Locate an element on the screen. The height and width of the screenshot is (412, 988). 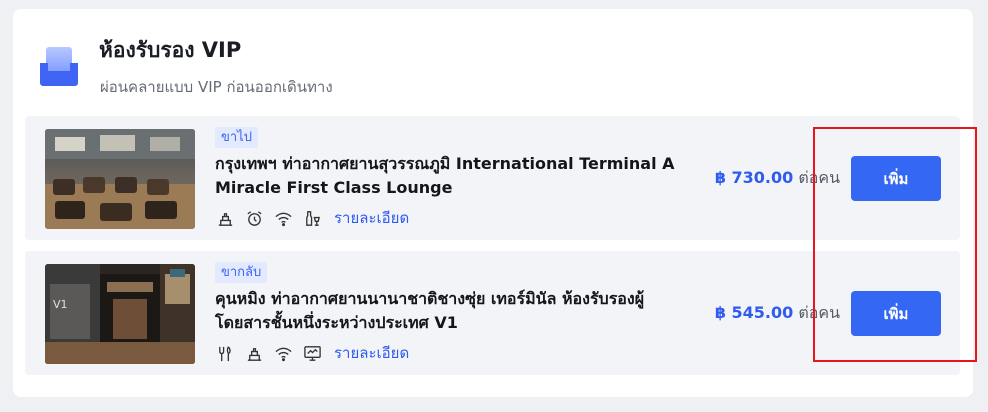
trip-direction-badge: ขากลับ is located at coordinates (241, 272).